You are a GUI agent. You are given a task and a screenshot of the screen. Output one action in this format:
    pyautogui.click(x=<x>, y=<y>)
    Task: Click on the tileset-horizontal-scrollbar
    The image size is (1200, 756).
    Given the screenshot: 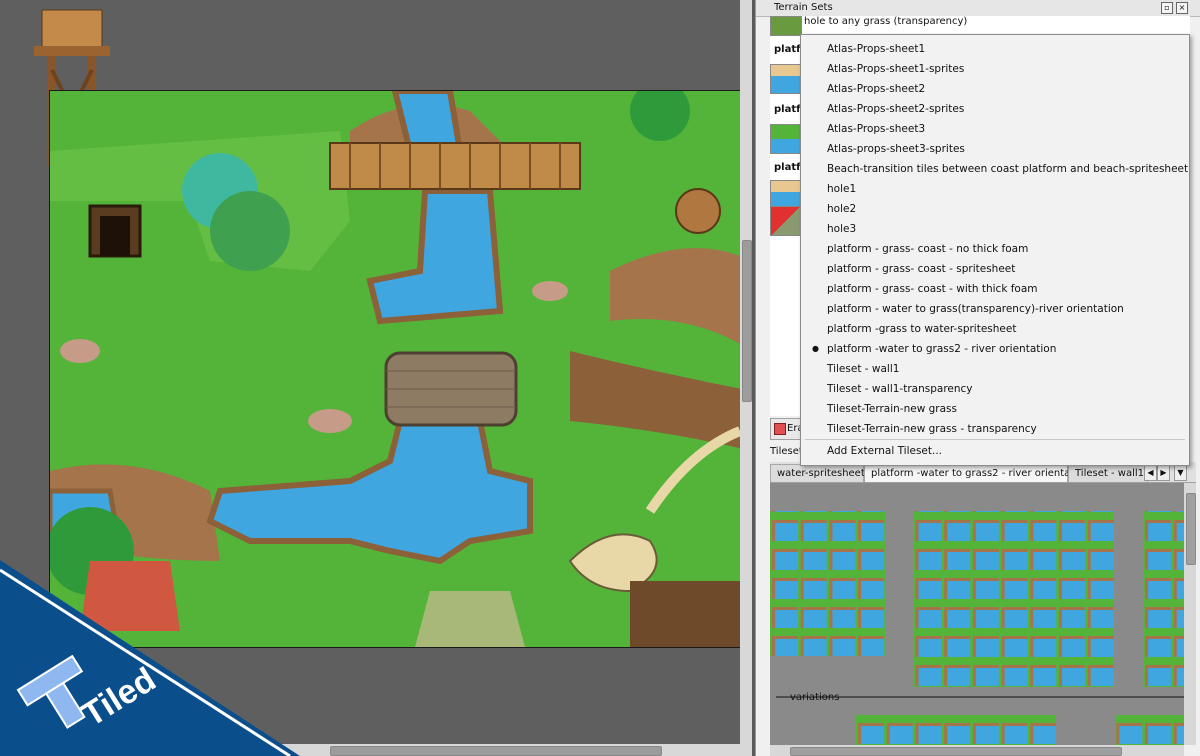 What is the action you would take?
    pyautogui.click(x=977, y=750)
    